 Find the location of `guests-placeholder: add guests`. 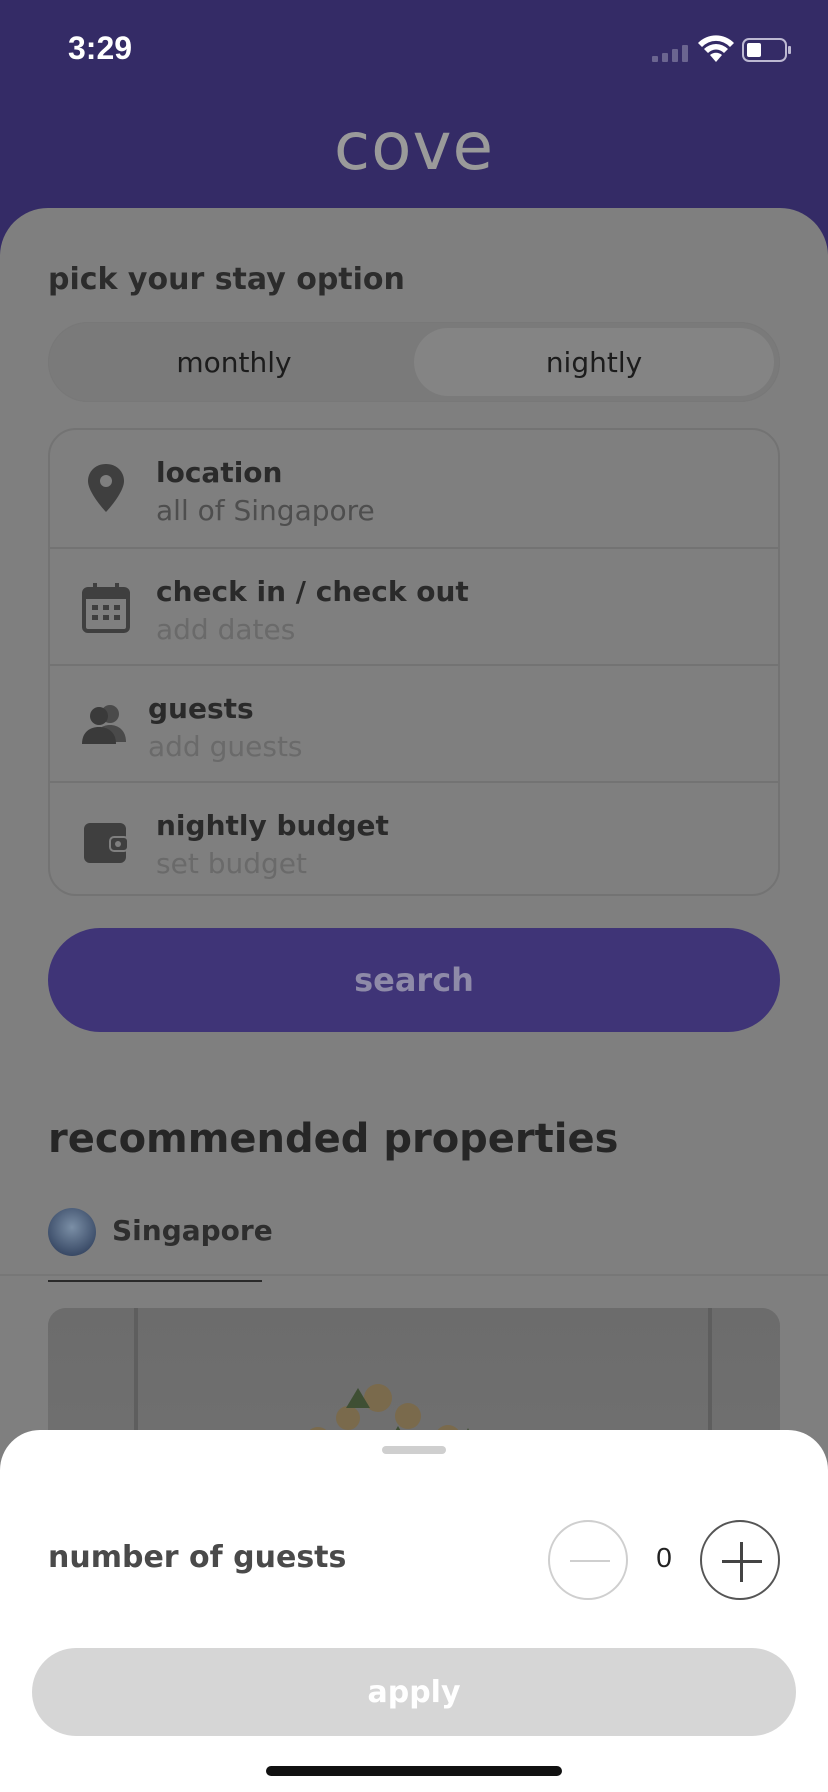

guests-placeholder: add guests is located at coordinates (225, 746).